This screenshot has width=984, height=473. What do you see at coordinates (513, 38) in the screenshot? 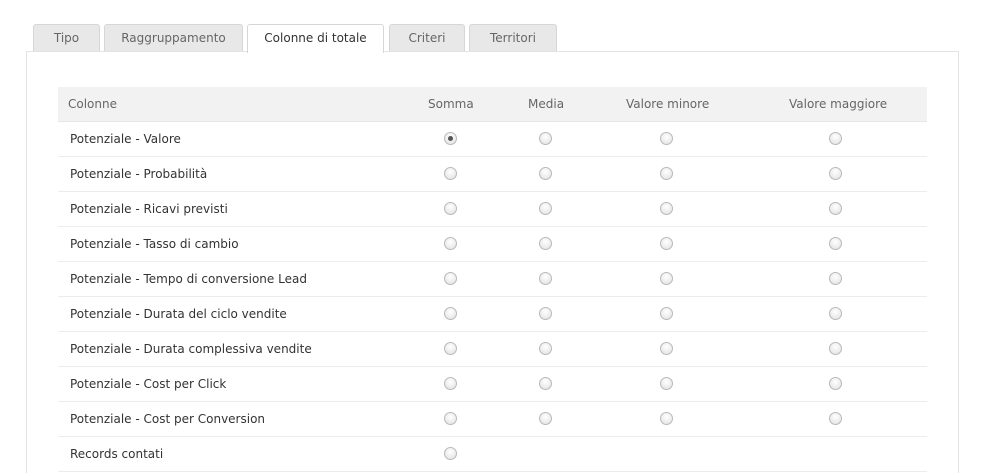
I see `tab-territori: Territori` at bounding box center [513, 38].